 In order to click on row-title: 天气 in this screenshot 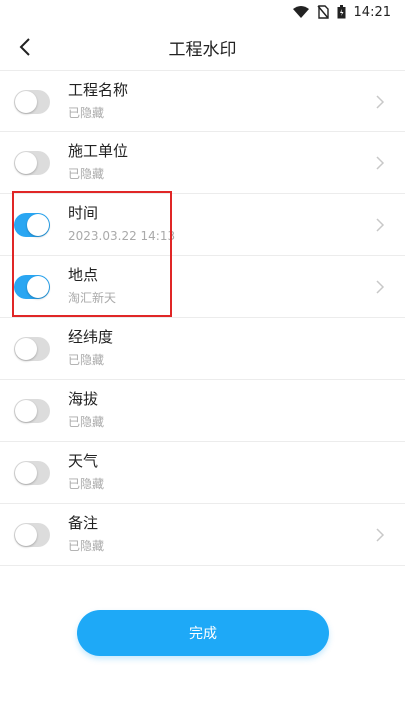, I will do `click(83, 461)`.